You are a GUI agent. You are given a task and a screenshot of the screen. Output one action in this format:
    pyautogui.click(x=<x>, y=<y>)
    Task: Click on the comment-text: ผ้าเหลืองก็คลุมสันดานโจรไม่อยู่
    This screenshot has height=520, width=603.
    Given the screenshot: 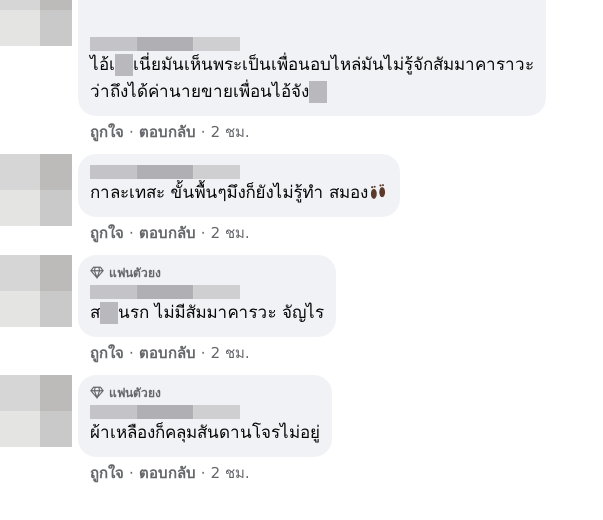 What is the action you would take?
    pyautogui.click(x=205, y=433)
    